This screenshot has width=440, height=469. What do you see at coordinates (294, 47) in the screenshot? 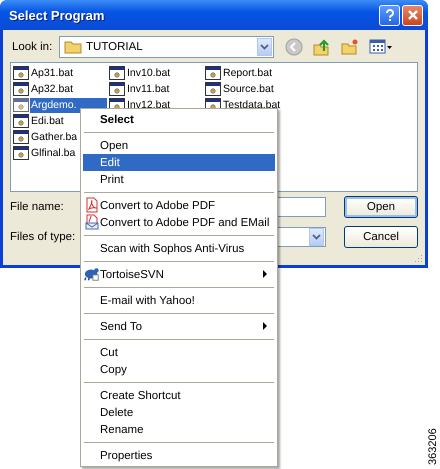
I see `back-icon` at bounding box center [294, 47].